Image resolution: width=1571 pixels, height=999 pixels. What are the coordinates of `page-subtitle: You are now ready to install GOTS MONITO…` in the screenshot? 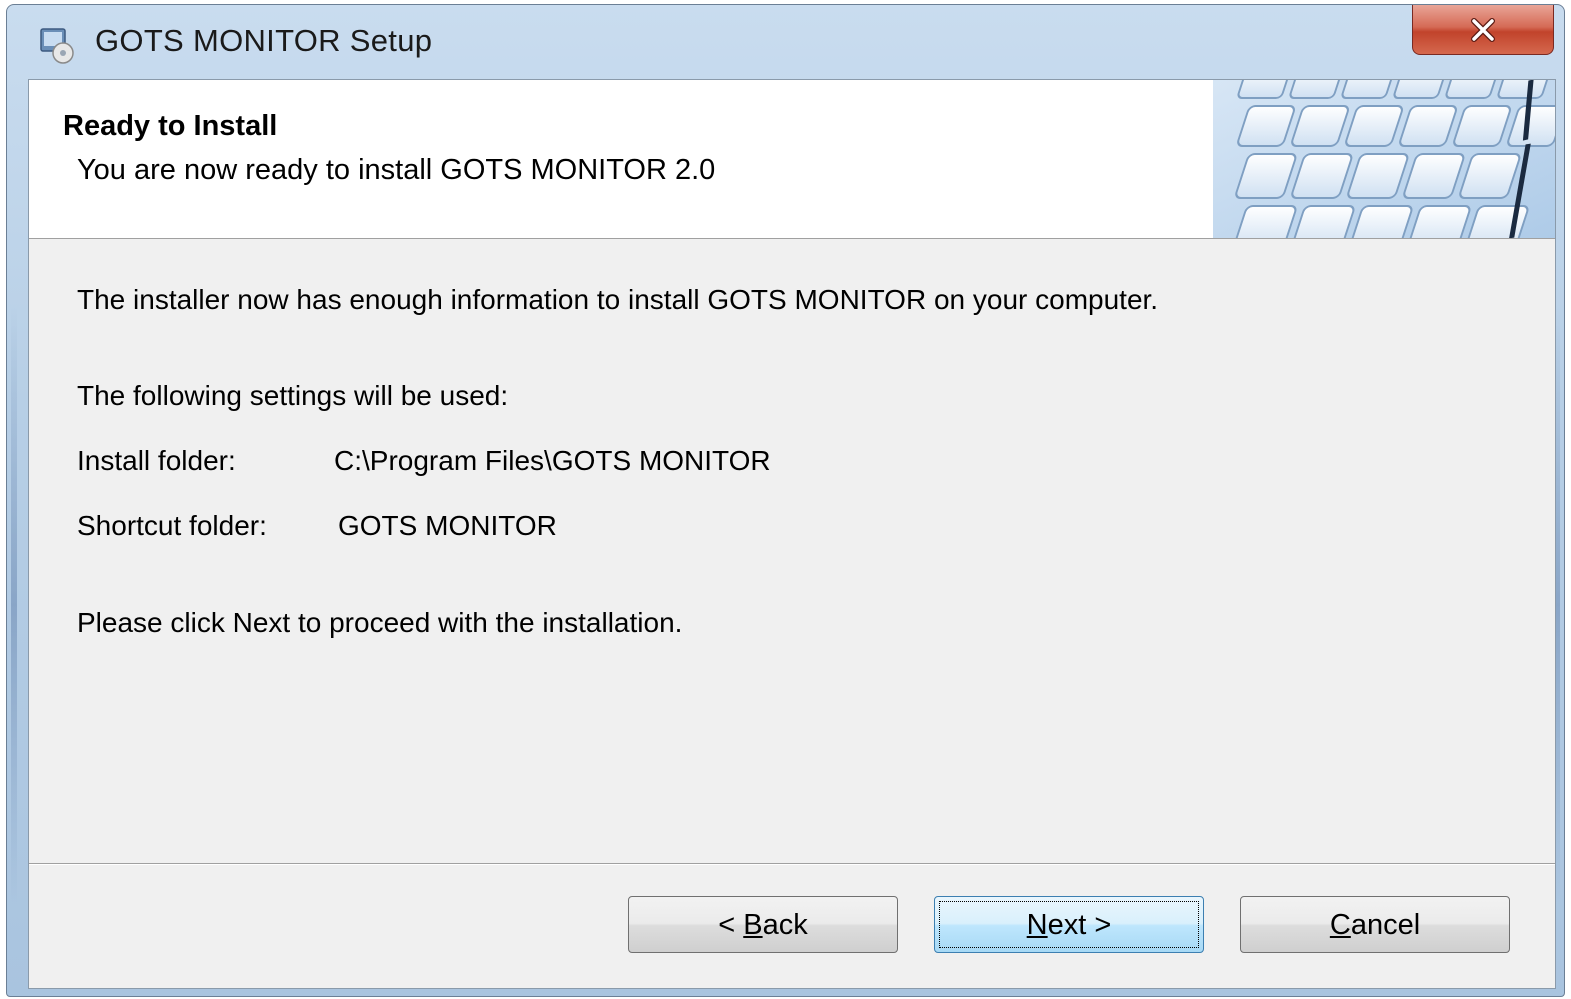 It's located at (396, 170).